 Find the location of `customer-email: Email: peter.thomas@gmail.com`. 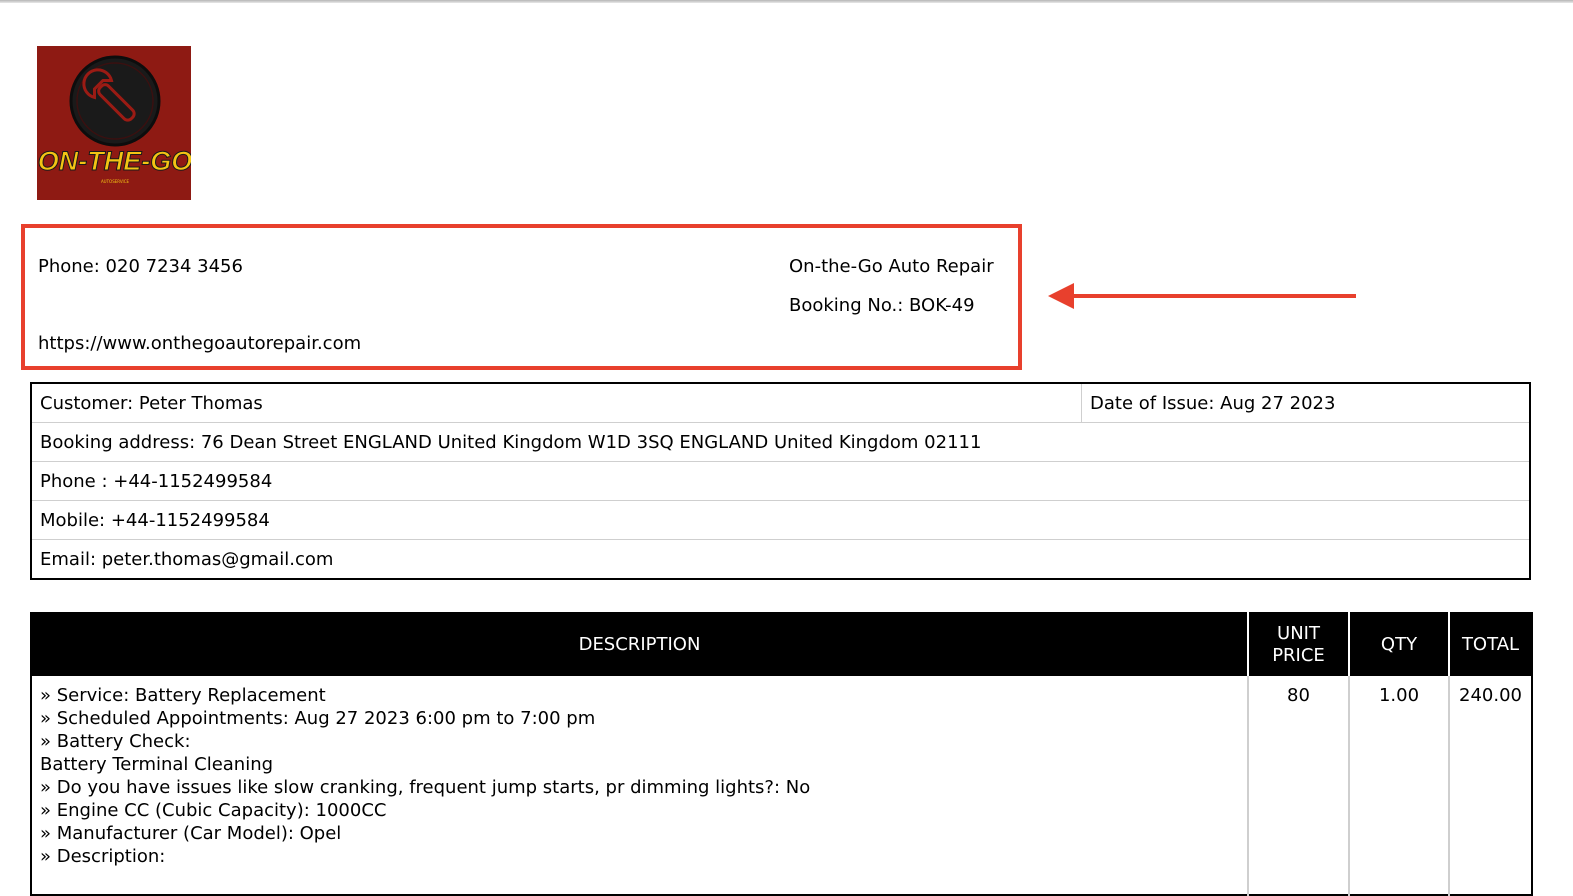

customer-email: Email: peter.thomas@gmail.com is located at coordinates (780, 559).